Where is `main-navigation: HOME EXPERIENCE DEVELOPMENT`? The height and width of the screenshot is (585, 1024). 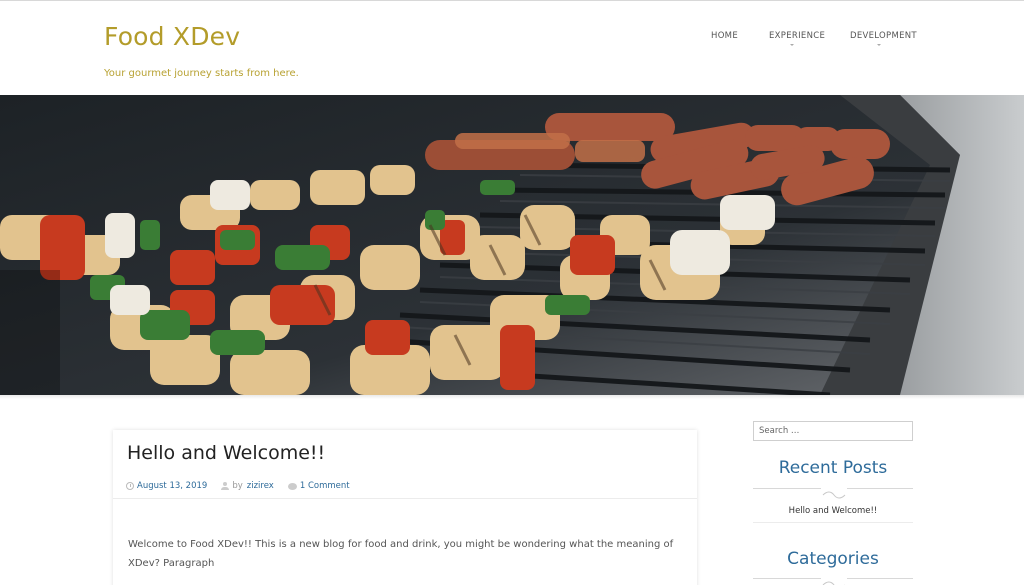 main-navigation: HOME EXPERIENCE DEVELOPMENT is located at coordinates (512, 41).